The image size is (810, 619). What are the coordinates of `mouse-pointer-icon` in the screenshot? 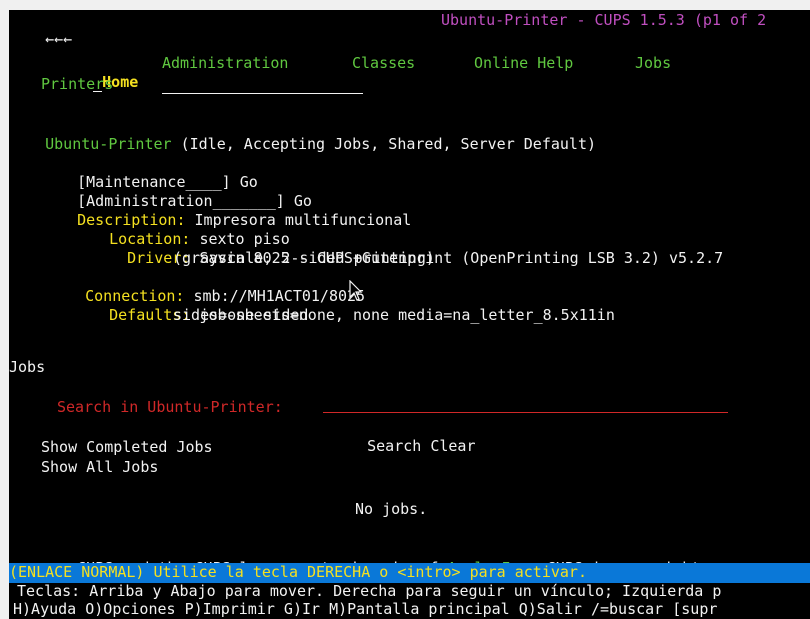 It's located at (356, 290).